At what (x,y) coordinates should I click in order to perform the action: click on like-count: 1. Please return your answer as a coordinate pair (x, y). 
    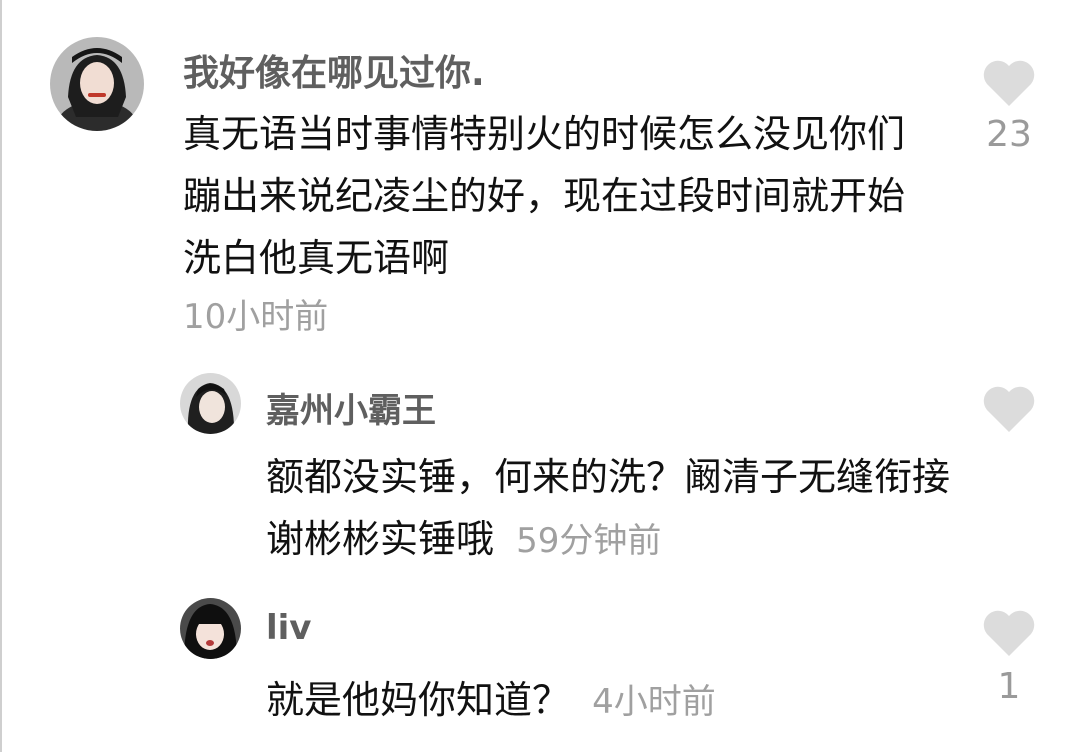
    Looking at the image, I should click on (1009, 686).